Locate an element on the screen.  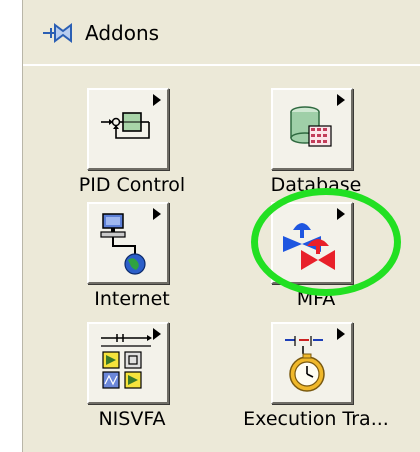
execution-trace-button is located at coordinates (312, 363).